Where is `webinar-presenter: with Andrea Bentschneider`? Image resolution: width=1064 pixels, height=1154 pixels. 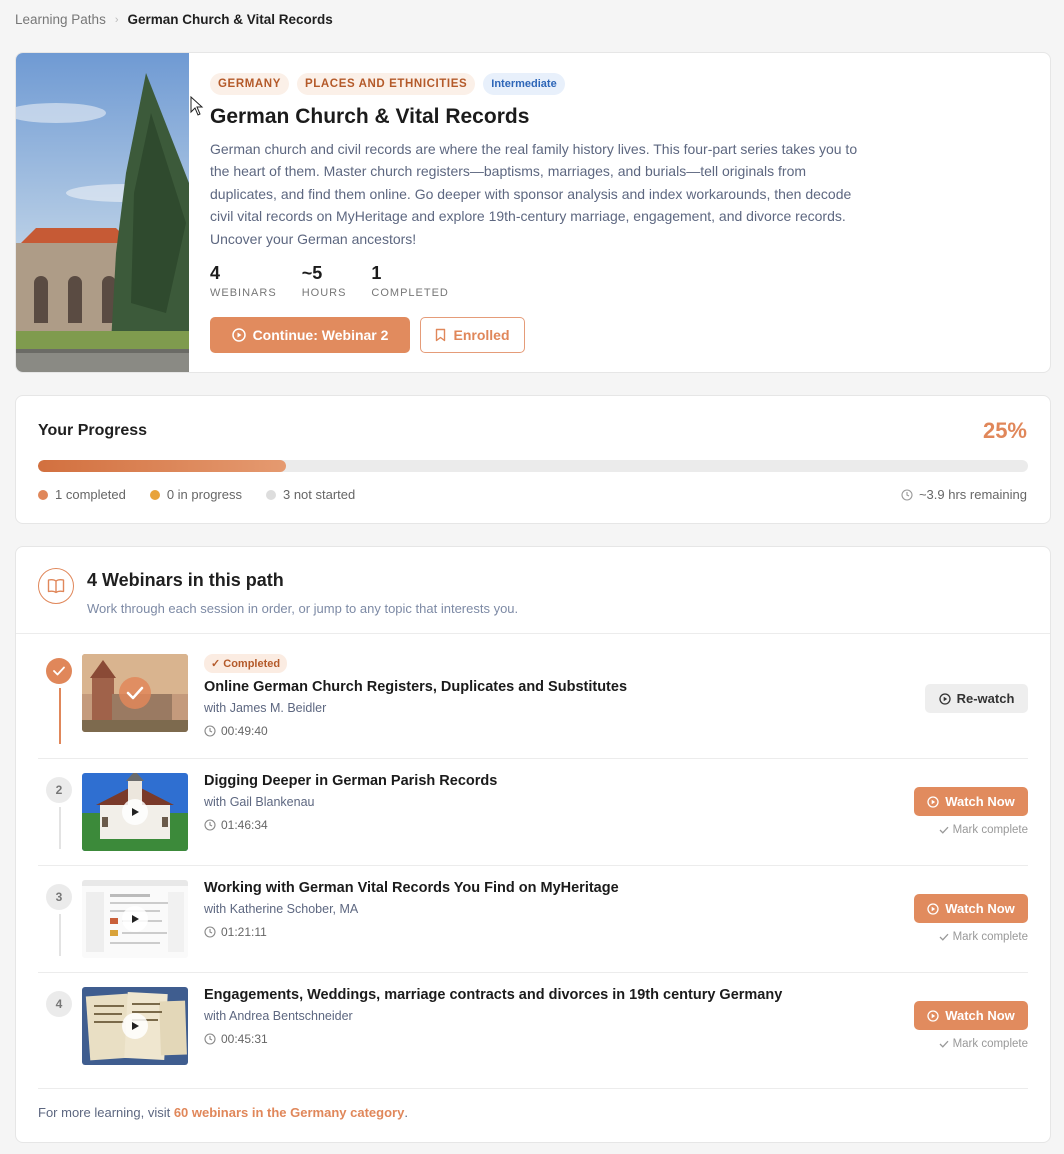
webinar-presenter: with Andrea Bentschneider is located at coordinates (278, 1016).